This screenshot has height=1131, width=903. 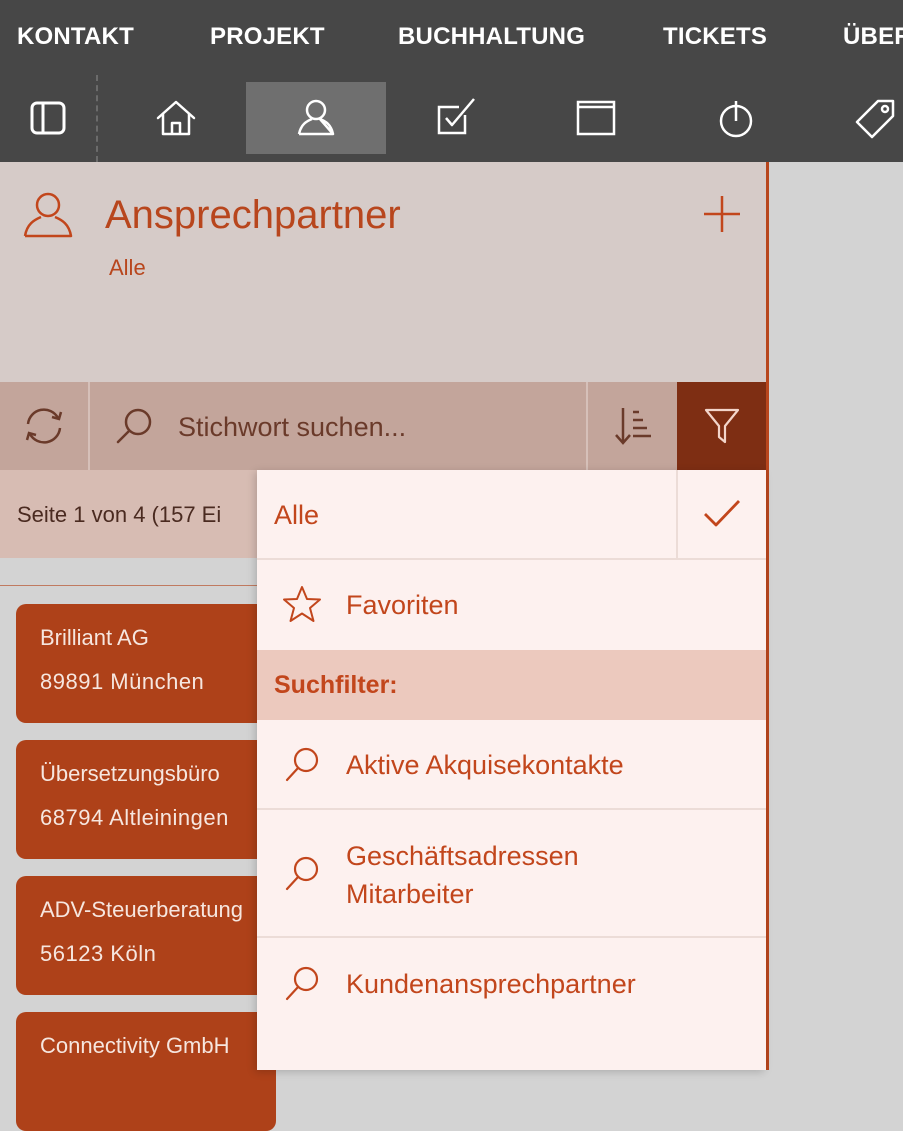 I want to click on page-title: Ansprechpartner, so click(x=253, y=215).